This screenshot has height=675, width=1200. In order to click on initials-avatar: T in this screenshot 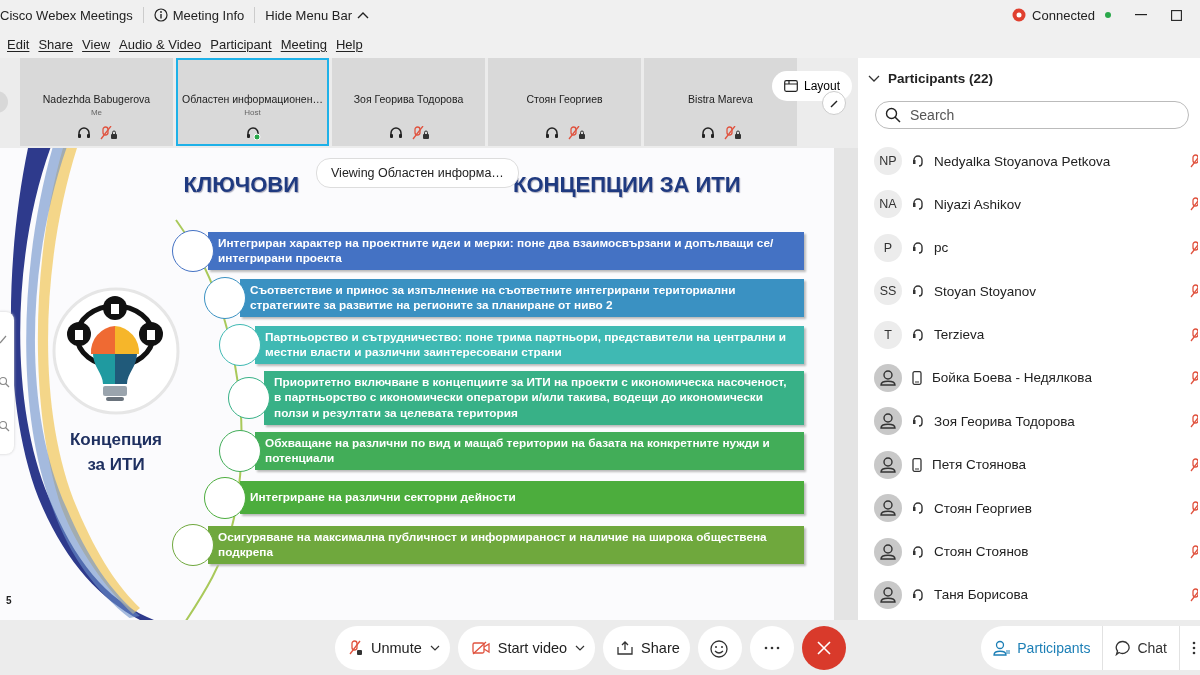, I will do `click(888, 334)`.